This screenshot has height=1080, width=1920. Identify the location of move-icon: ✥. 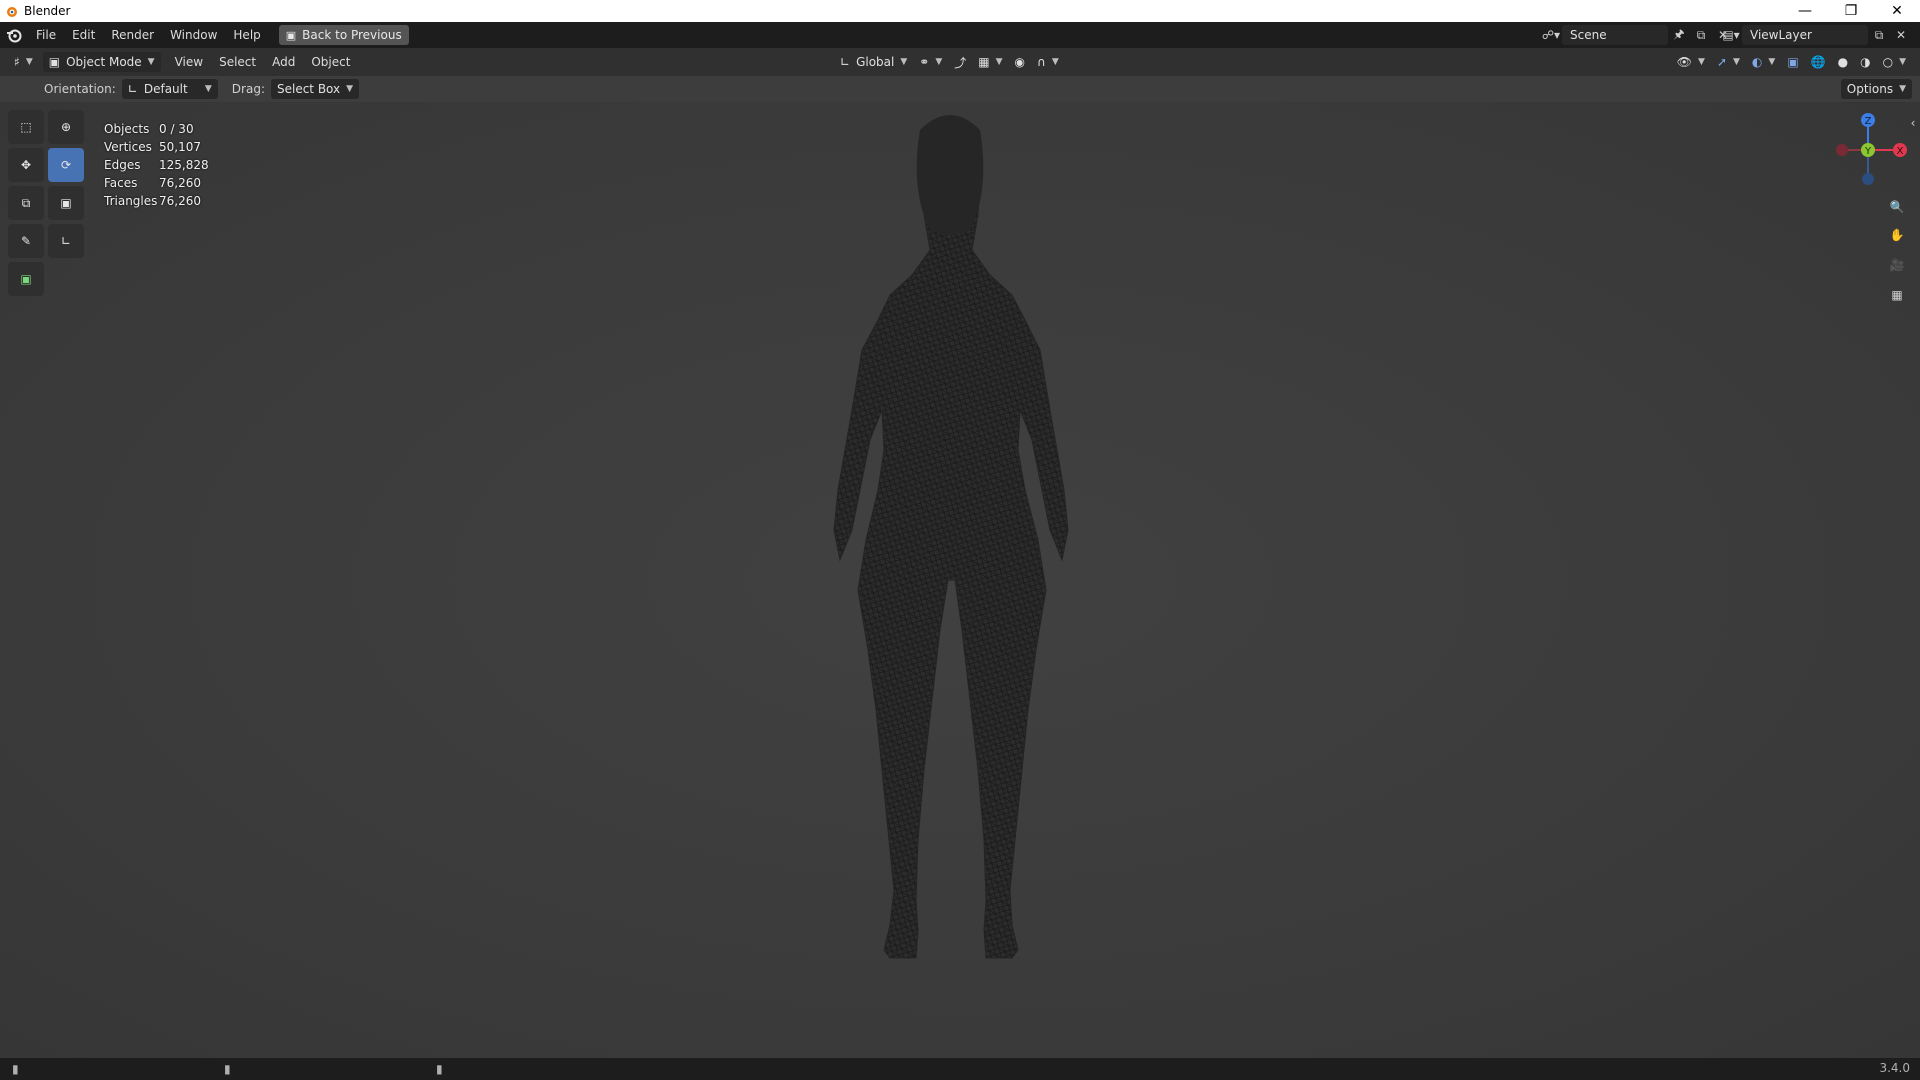
(26, 165).